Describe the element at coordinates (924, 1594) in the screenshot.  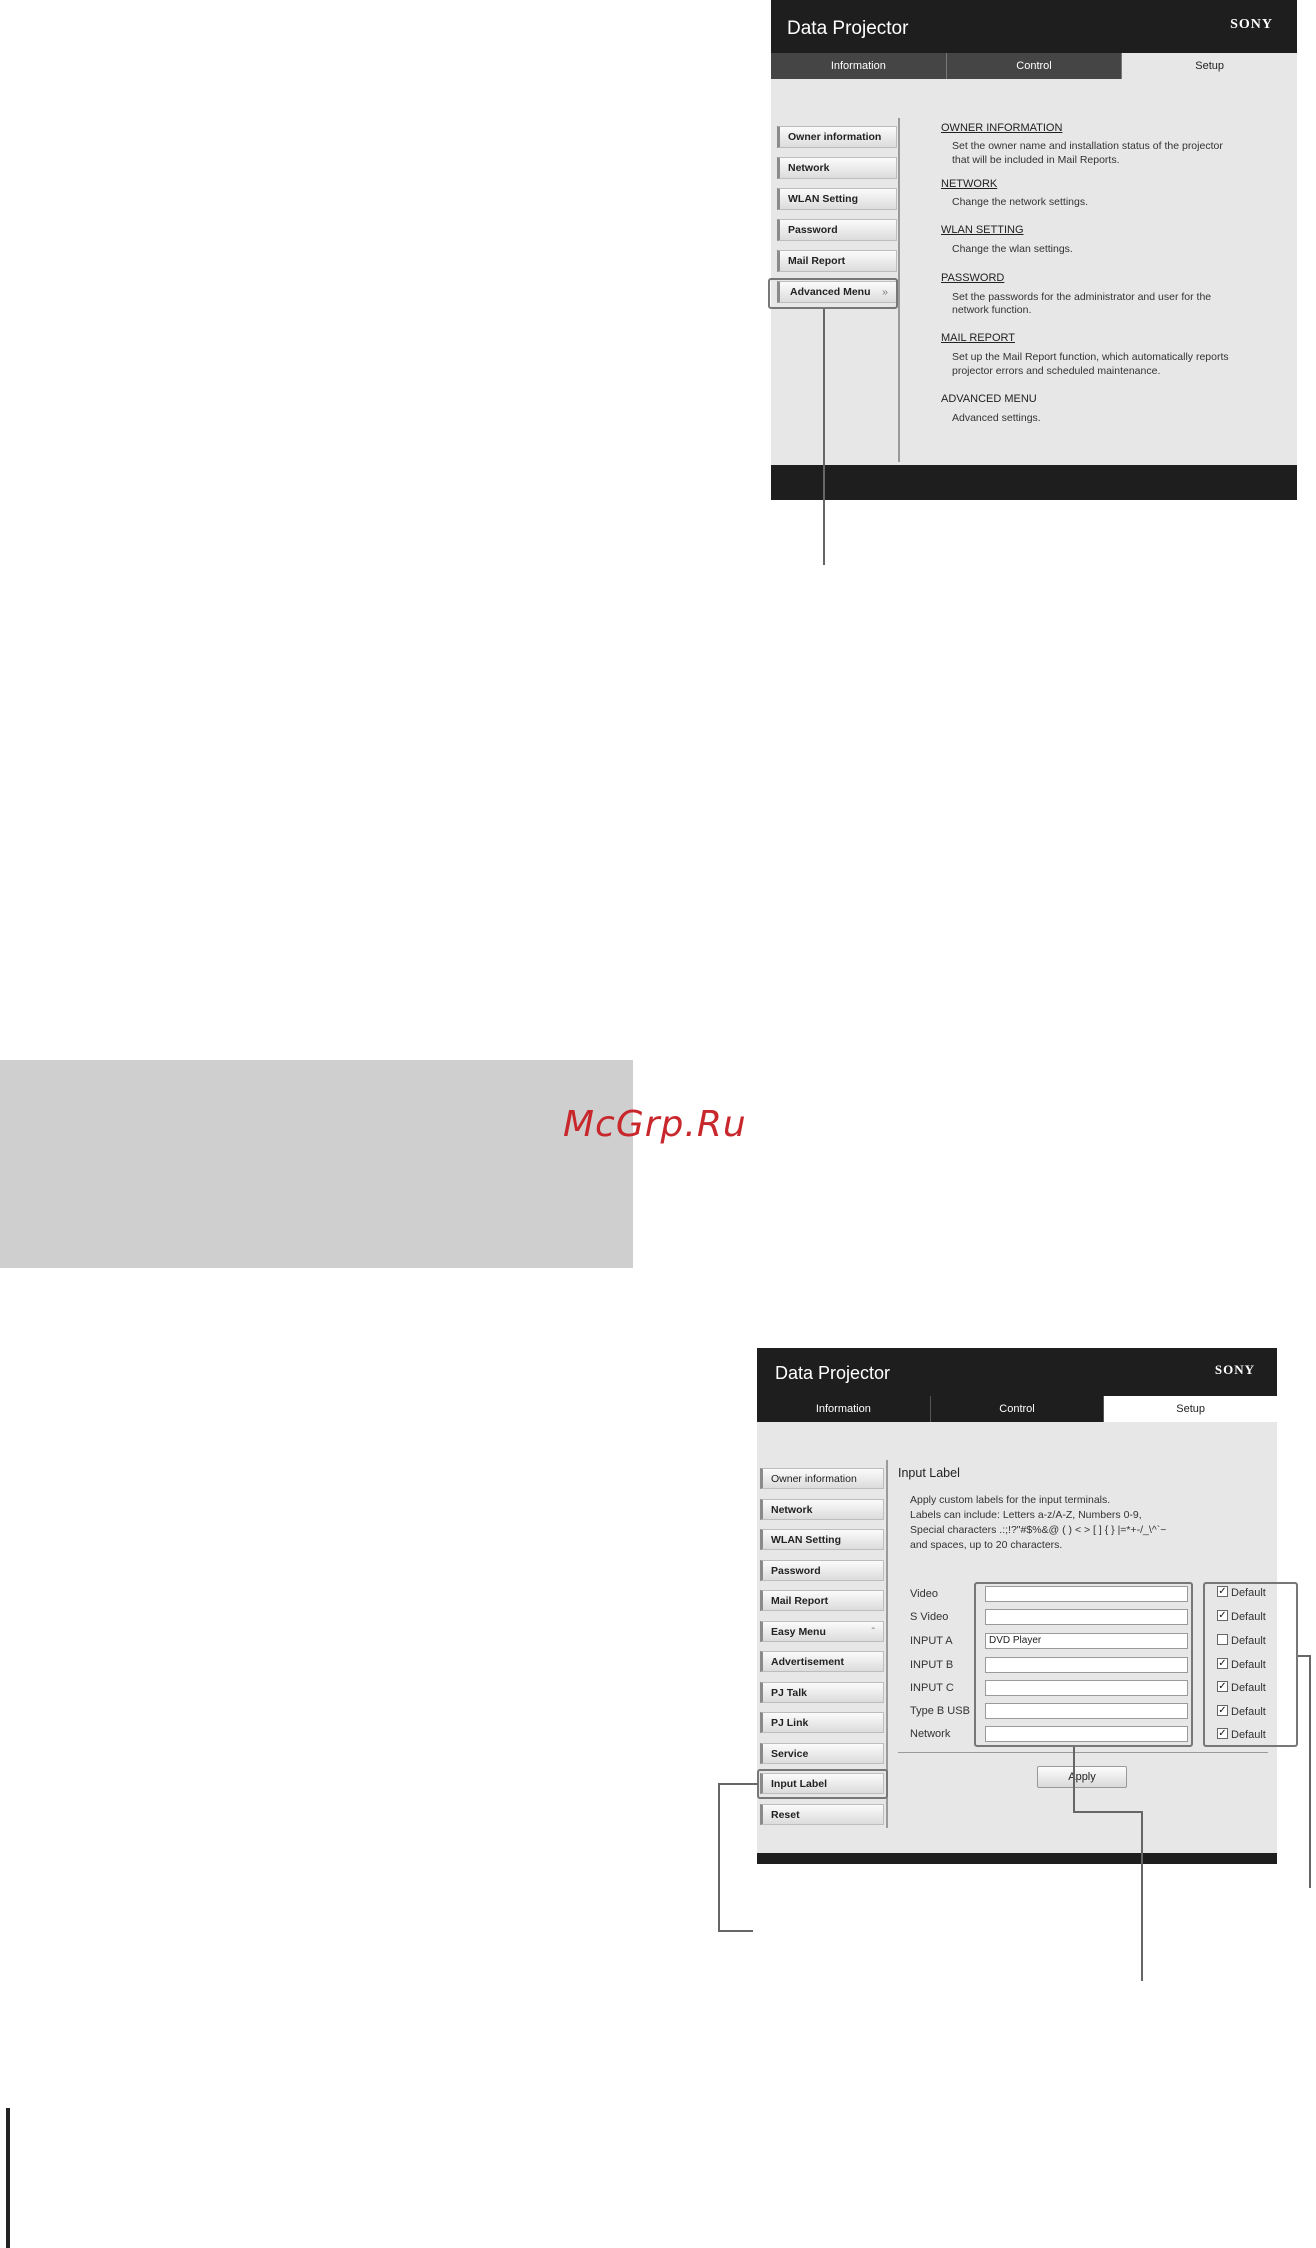
I see `field-label-video: Video` at that location.